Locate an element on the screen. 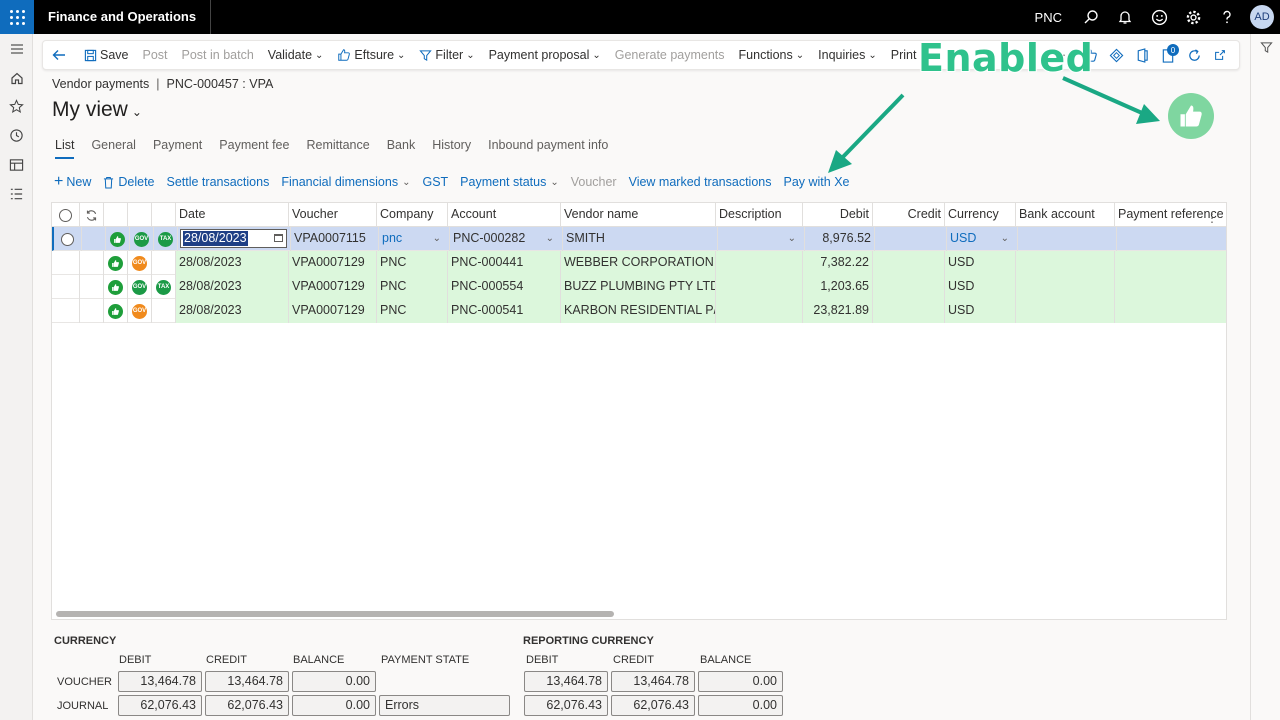 The height and width of the screenshot is (720, 1280). currency-select: USD ⌄ is located at coordinates (982, 239).